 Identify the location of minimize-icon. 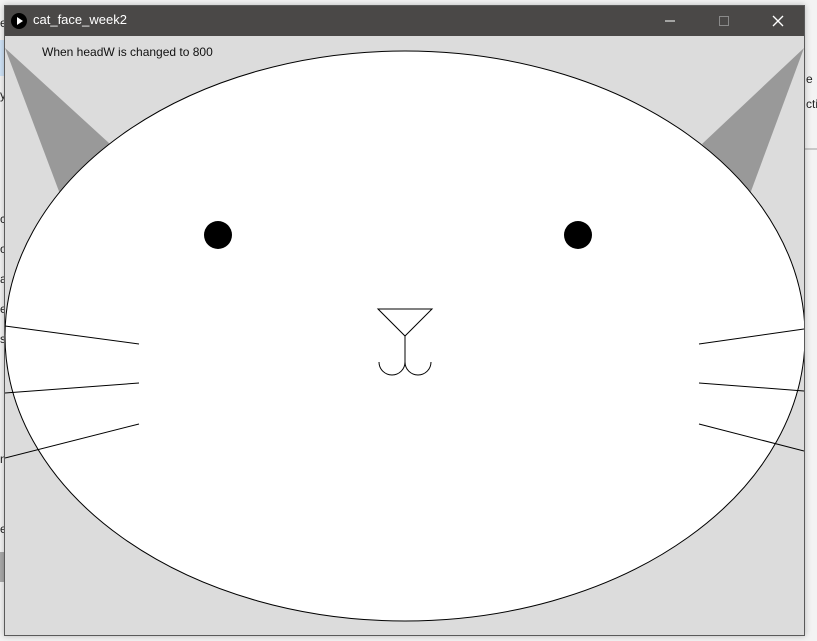
(670, 21).